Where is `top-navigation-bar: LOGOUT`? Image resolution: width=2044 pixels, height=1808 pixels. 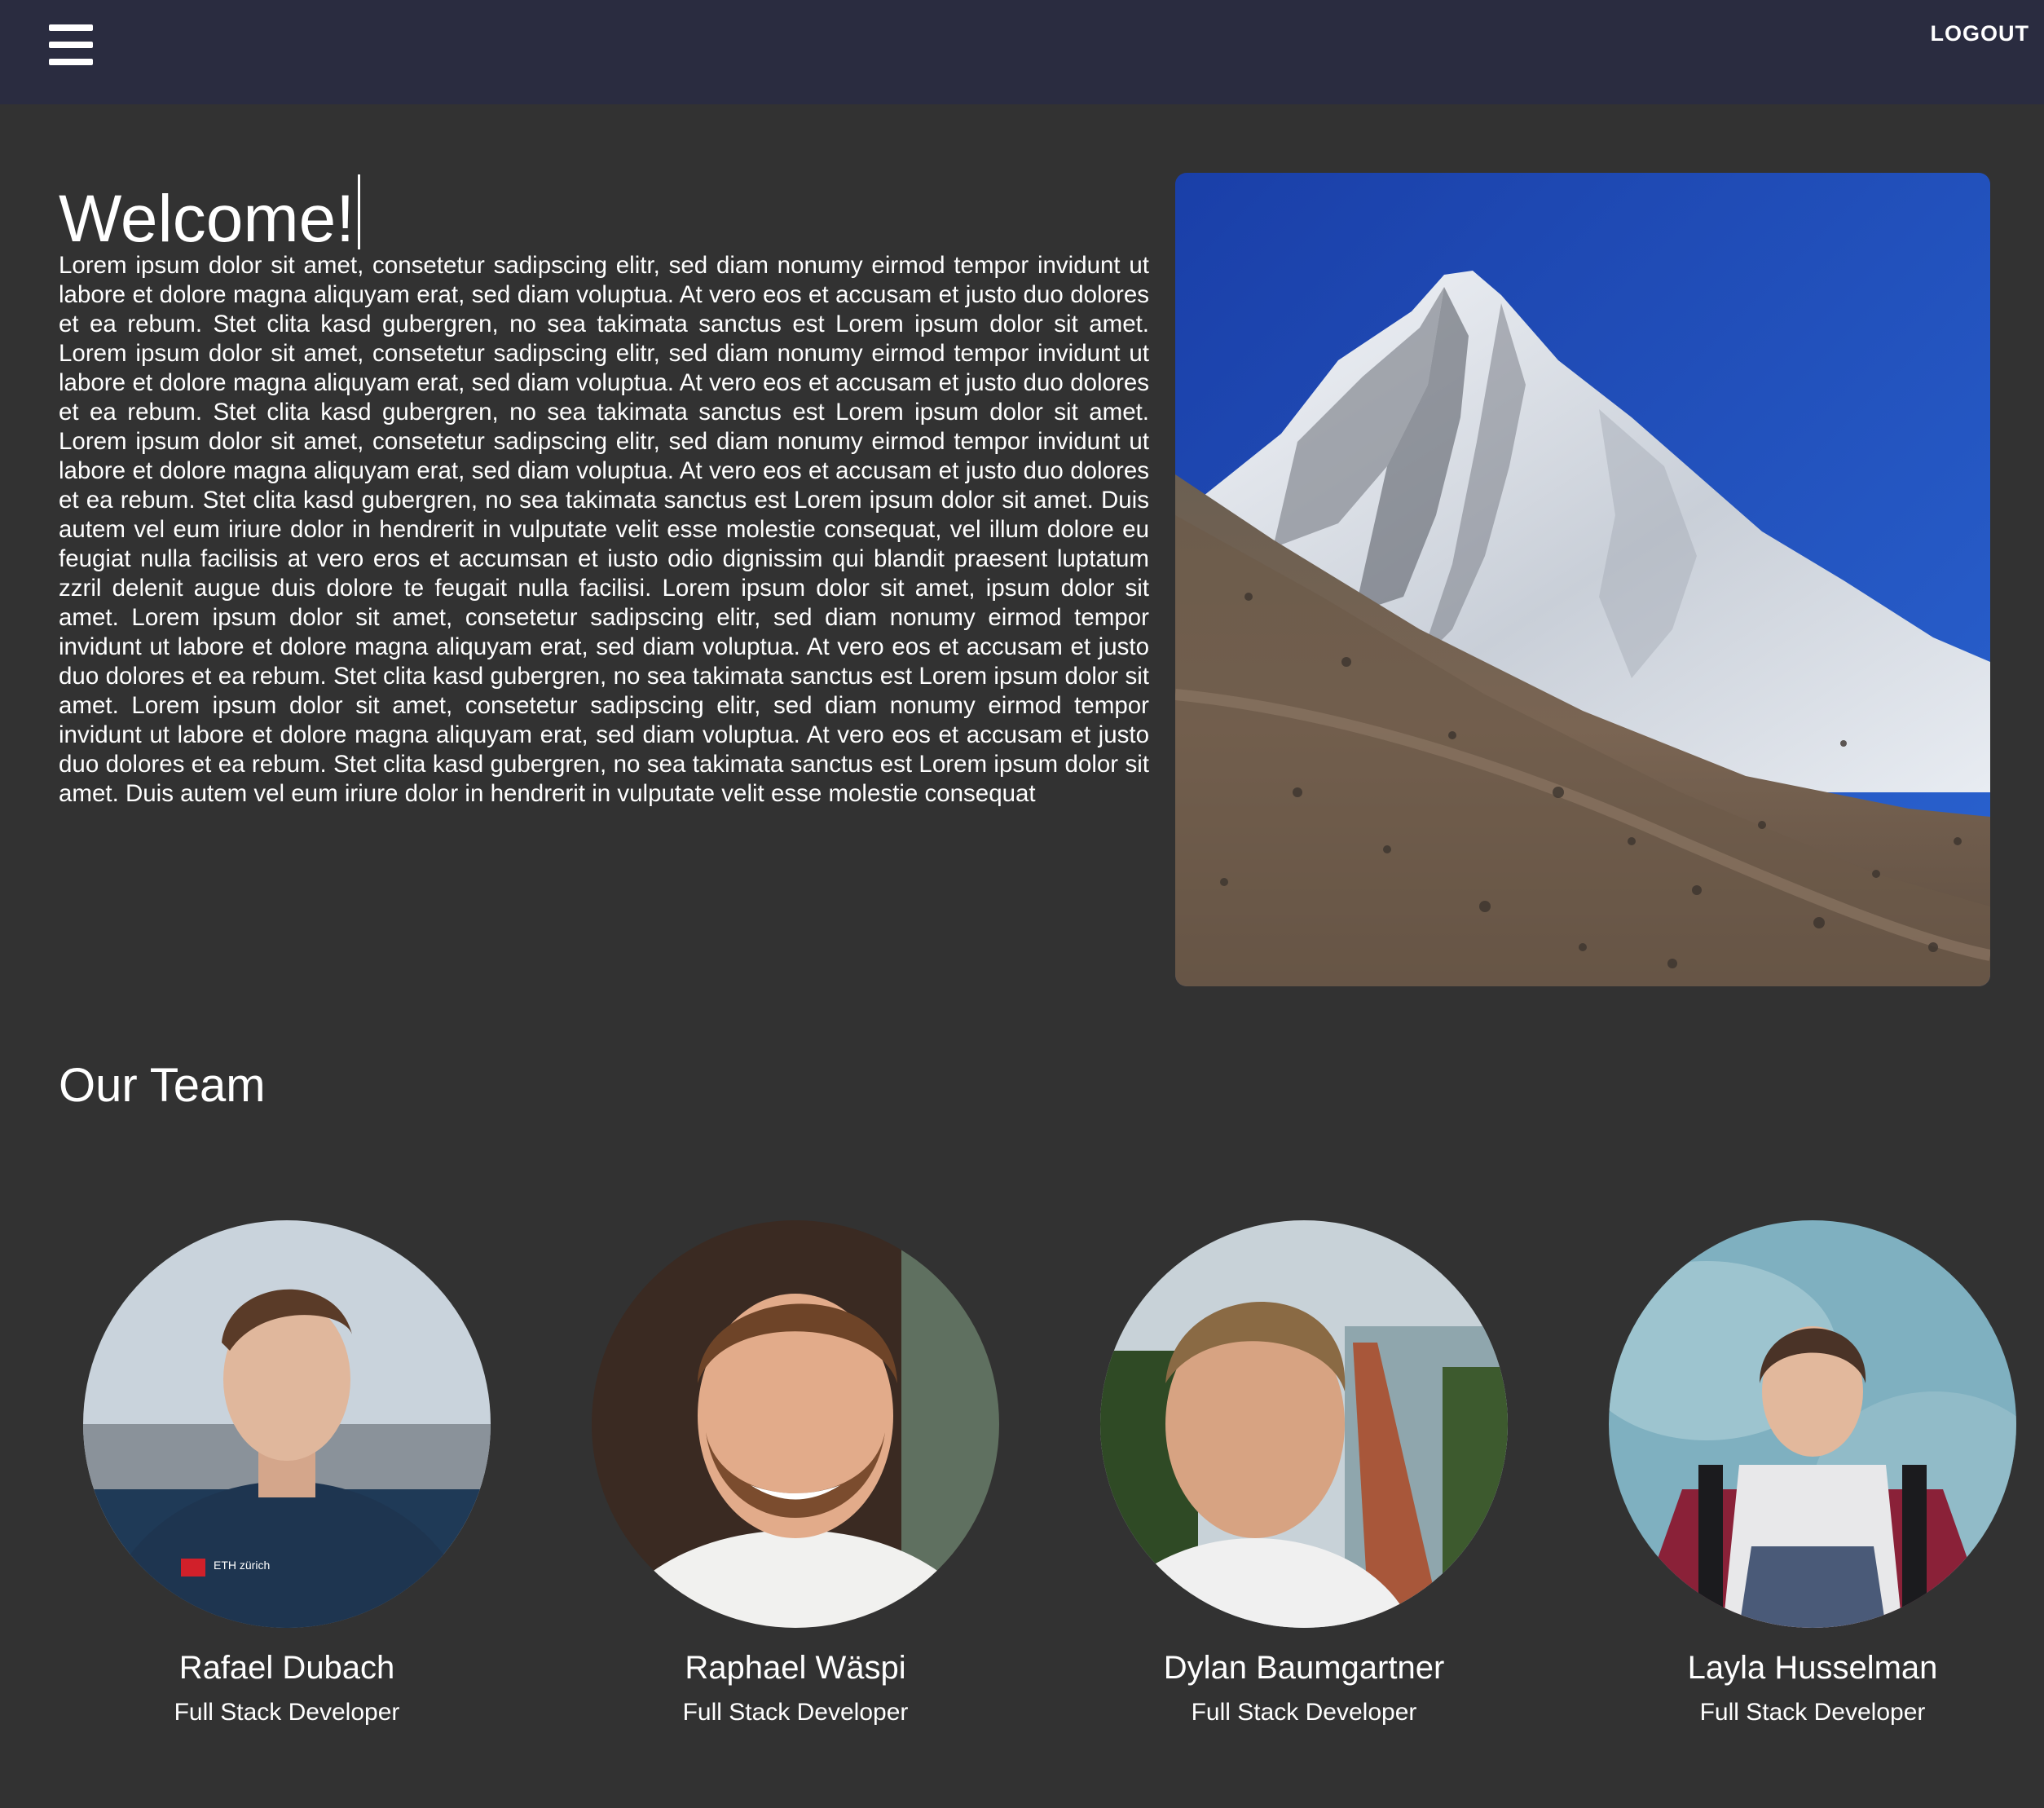
top-navigation-bar: LOGOUT is located at coordinates (1022, 52).